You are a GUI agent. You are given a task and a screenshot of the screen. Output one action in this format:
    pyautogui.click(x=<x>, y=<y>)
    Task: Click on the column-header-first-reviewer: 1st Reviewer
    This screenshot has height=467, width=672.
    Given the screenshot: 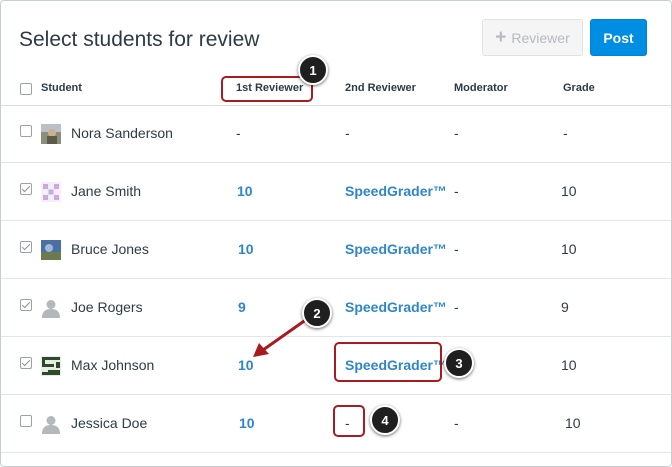 What is the action you would take?
    pyautogui.click(x=270, y=88)
    